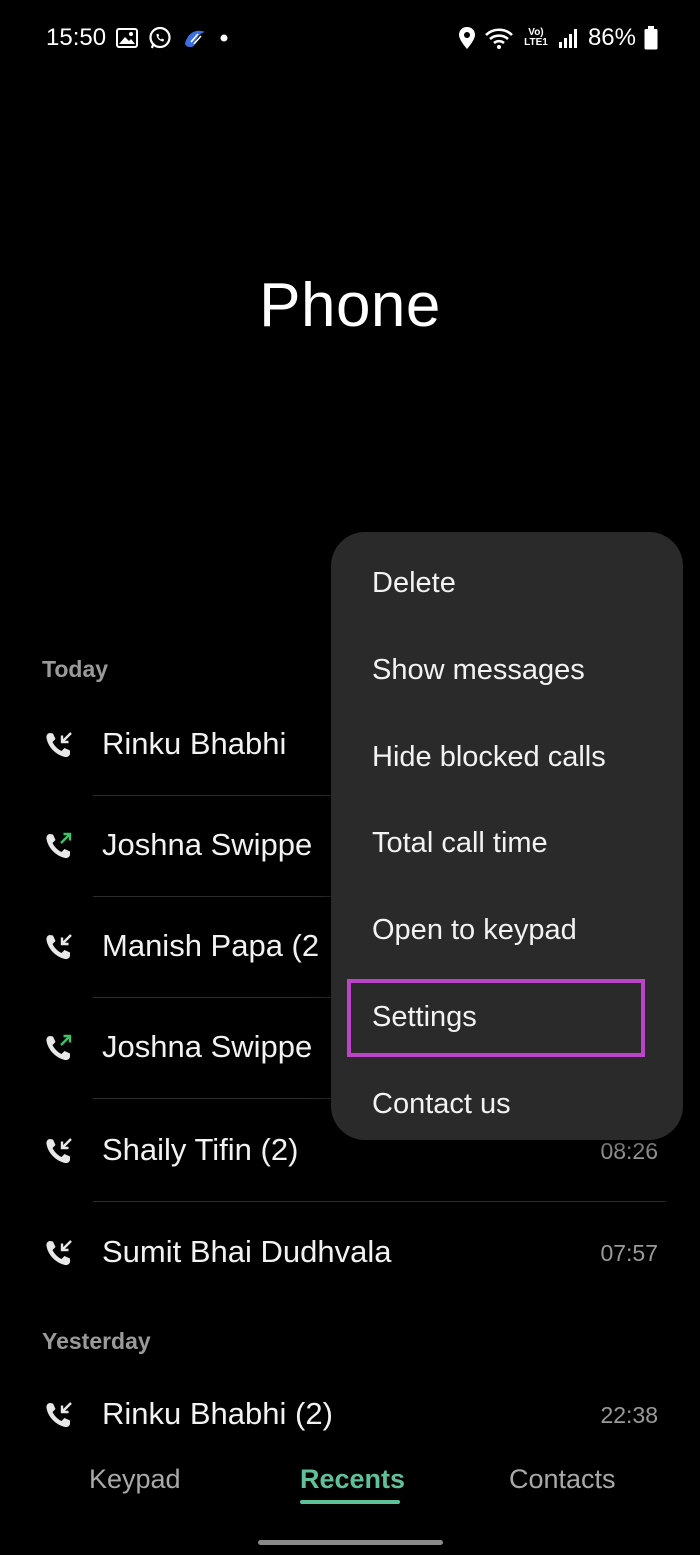  I want to click on whatsapp-icon, so click(160, 38).